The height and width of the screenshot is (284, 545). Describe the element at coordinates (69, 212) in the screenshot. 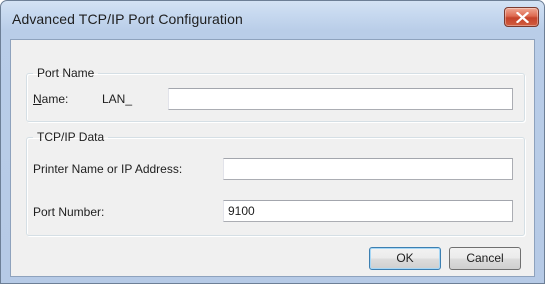

I see `port-number-label: Port Number:` at that location.